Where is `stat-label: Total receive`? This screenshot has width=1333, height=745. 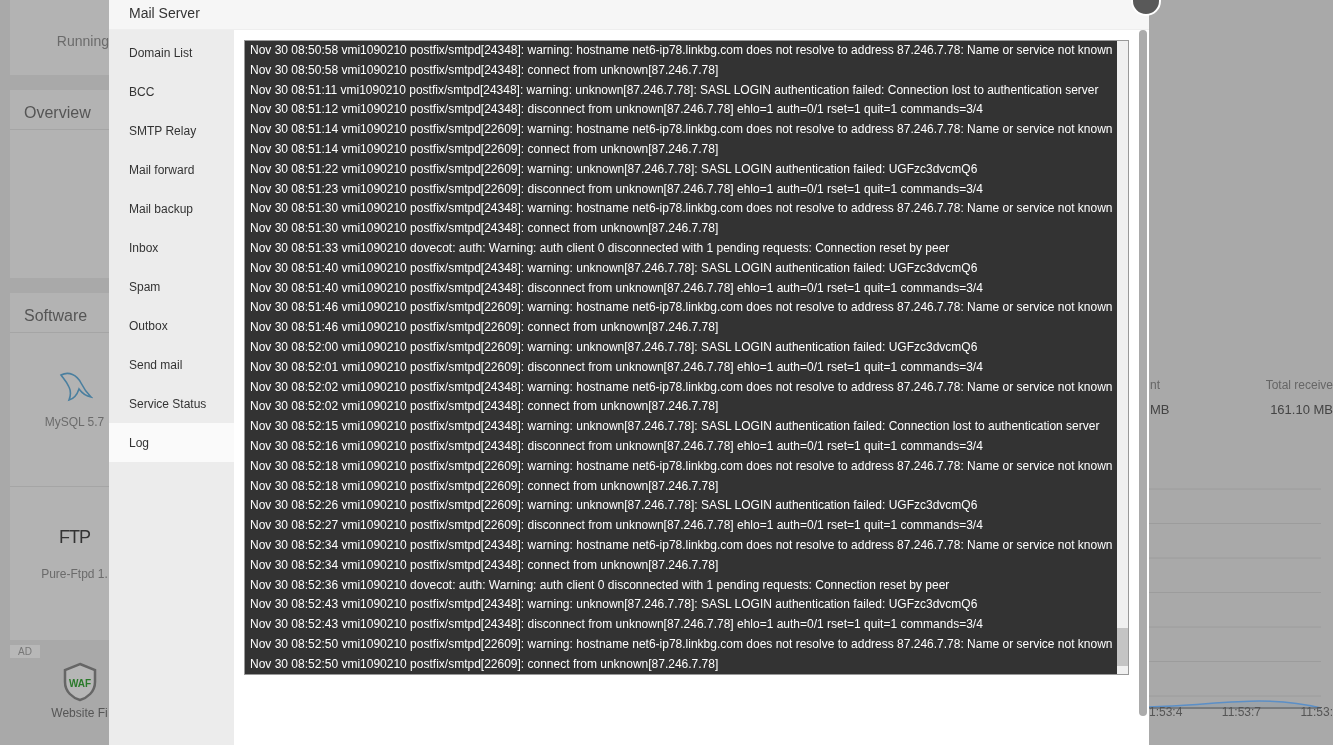
stat-label: Total receive is located at coordinates (1299, 385).